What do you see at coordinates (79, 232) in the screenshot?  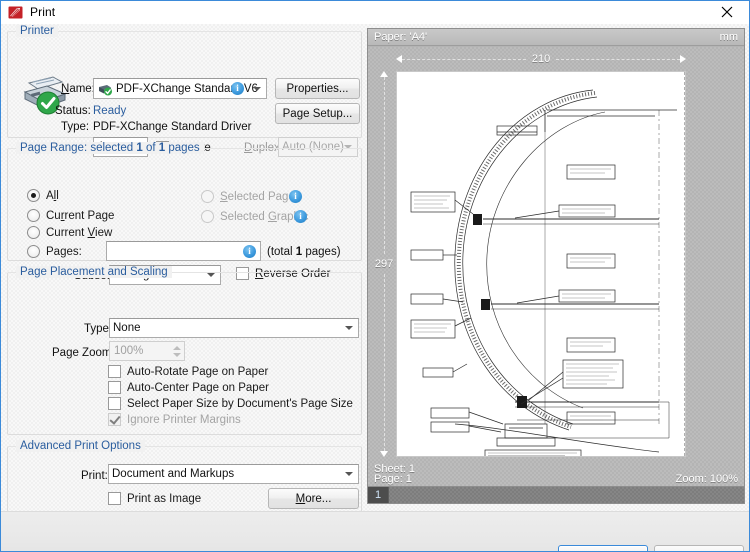 I see `radio-current-view-label: Current View` at bounding box center [79, 232].